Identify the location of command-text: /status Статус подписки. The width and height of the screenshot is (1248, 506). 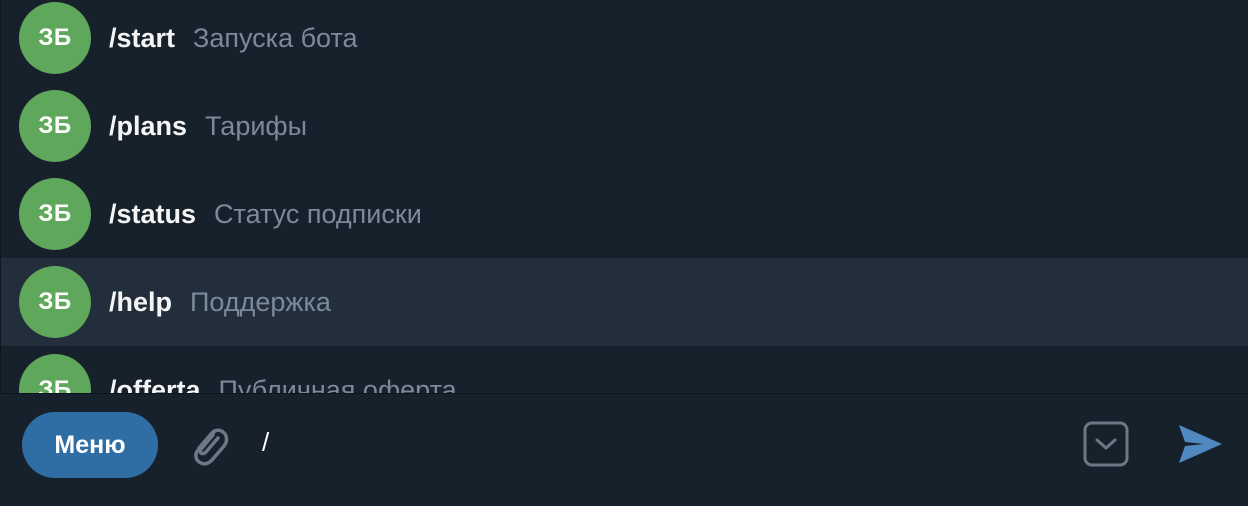
(265, 214).